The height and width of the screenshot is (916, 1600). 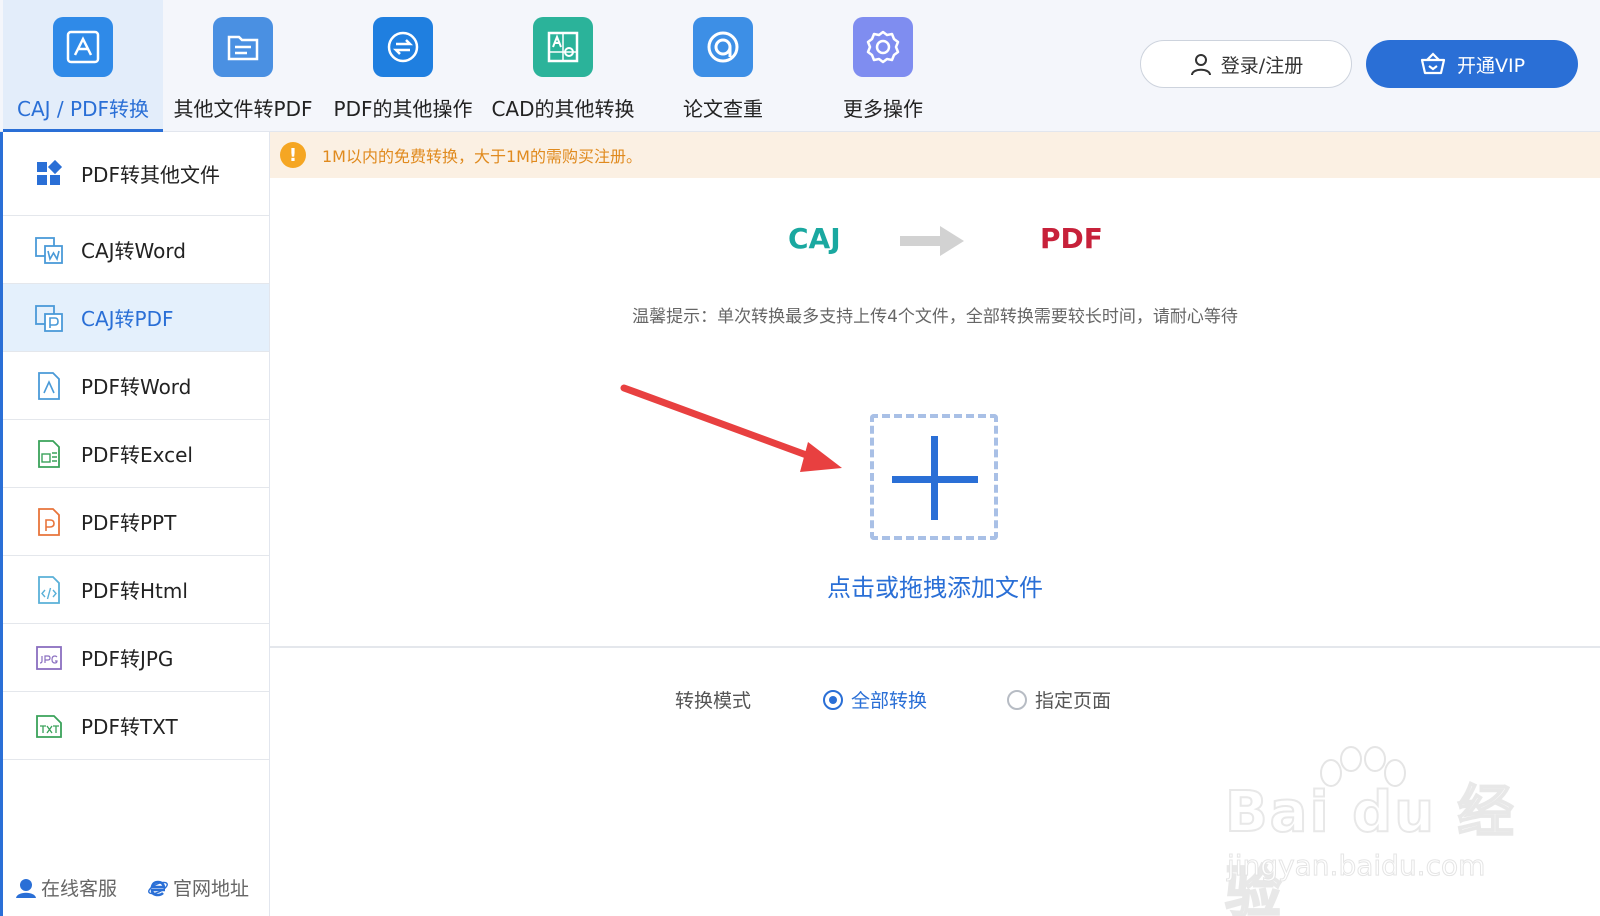 I want to click on tool-label: 更多操作, so click(x=883, y=109).